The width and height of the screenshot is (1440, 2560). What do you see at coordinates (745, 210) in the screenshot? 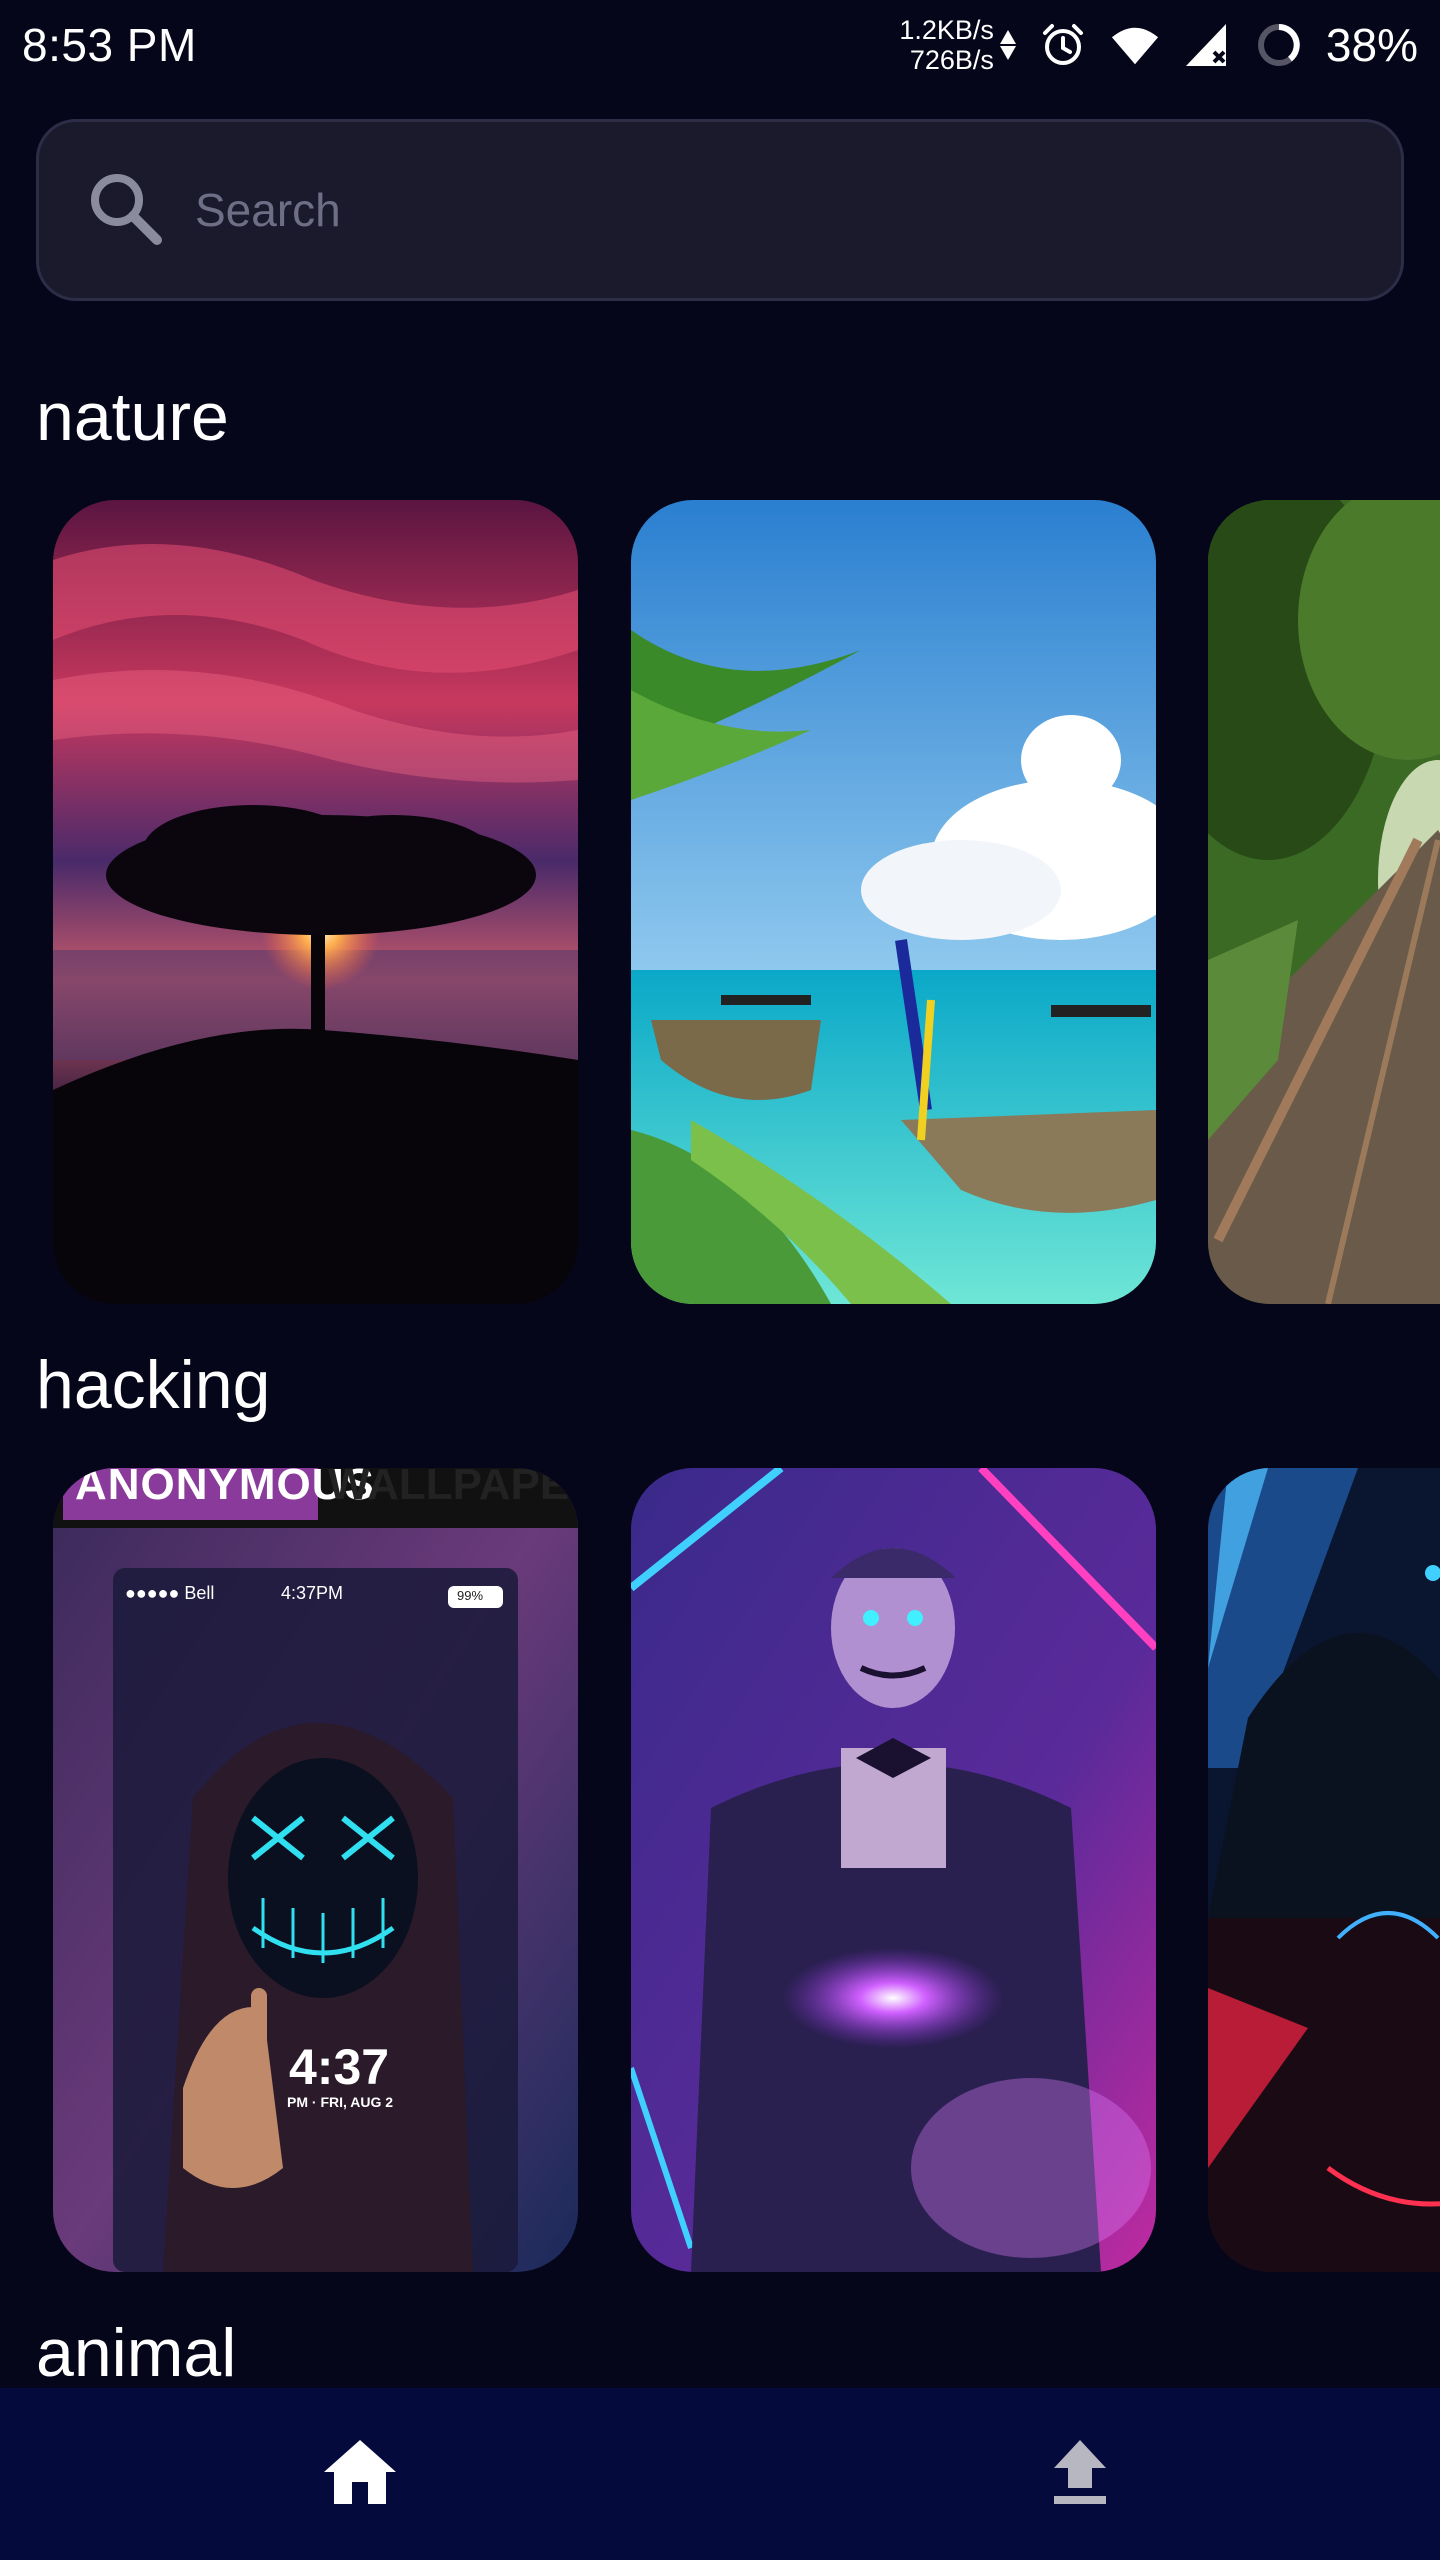
I see `search-input` at bounding box center [745, 210].